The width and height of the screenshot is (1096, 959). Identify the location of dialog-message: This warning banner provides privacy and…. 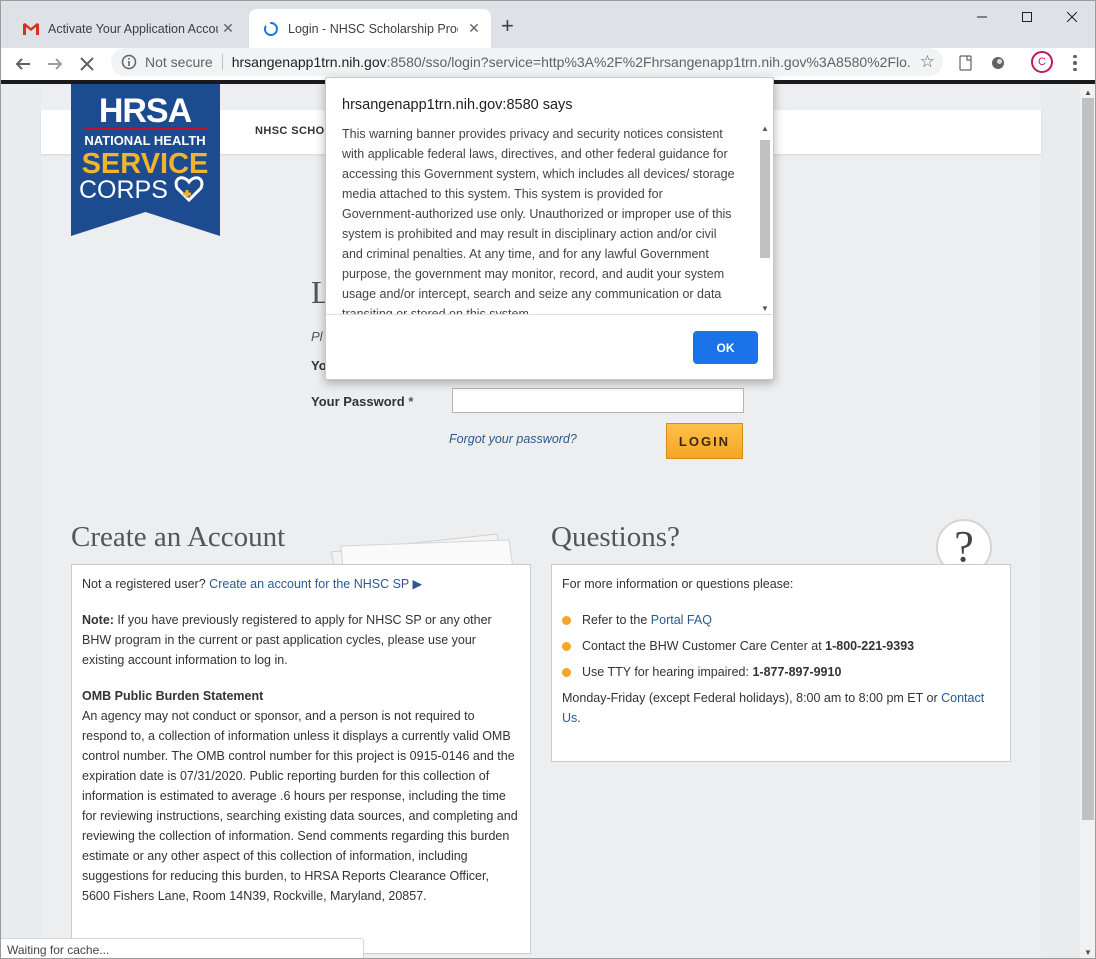
(538, 220).